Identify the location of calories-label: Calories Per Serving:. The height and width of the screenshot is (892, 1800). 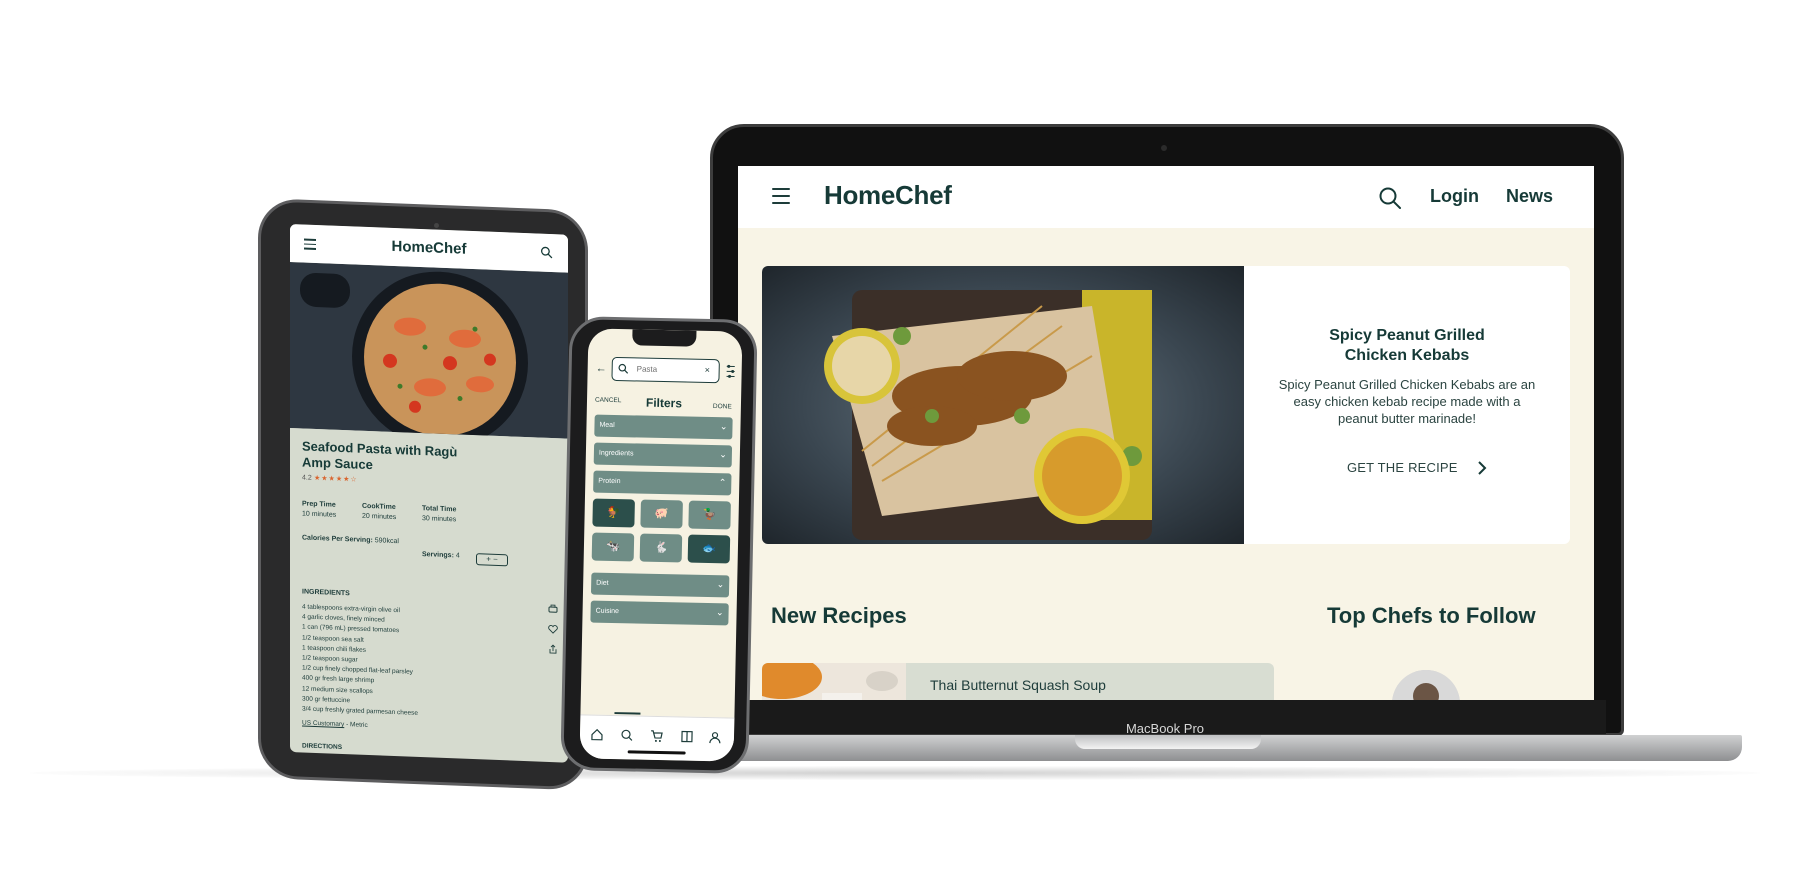
(337, 539).